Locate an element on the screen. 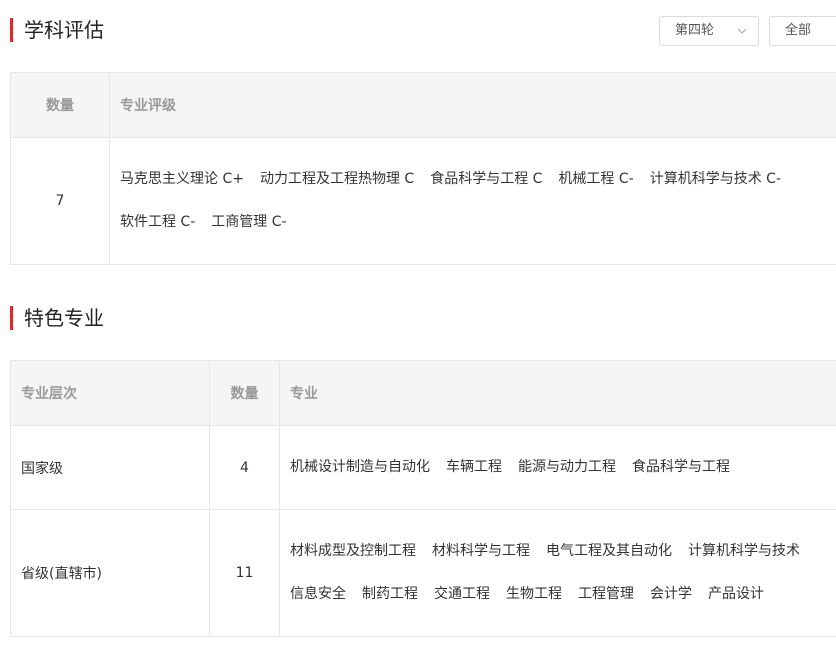 The image size is (836, 663). major-tag: 电气工程及其自动化 is located at coordinates (609, 551).